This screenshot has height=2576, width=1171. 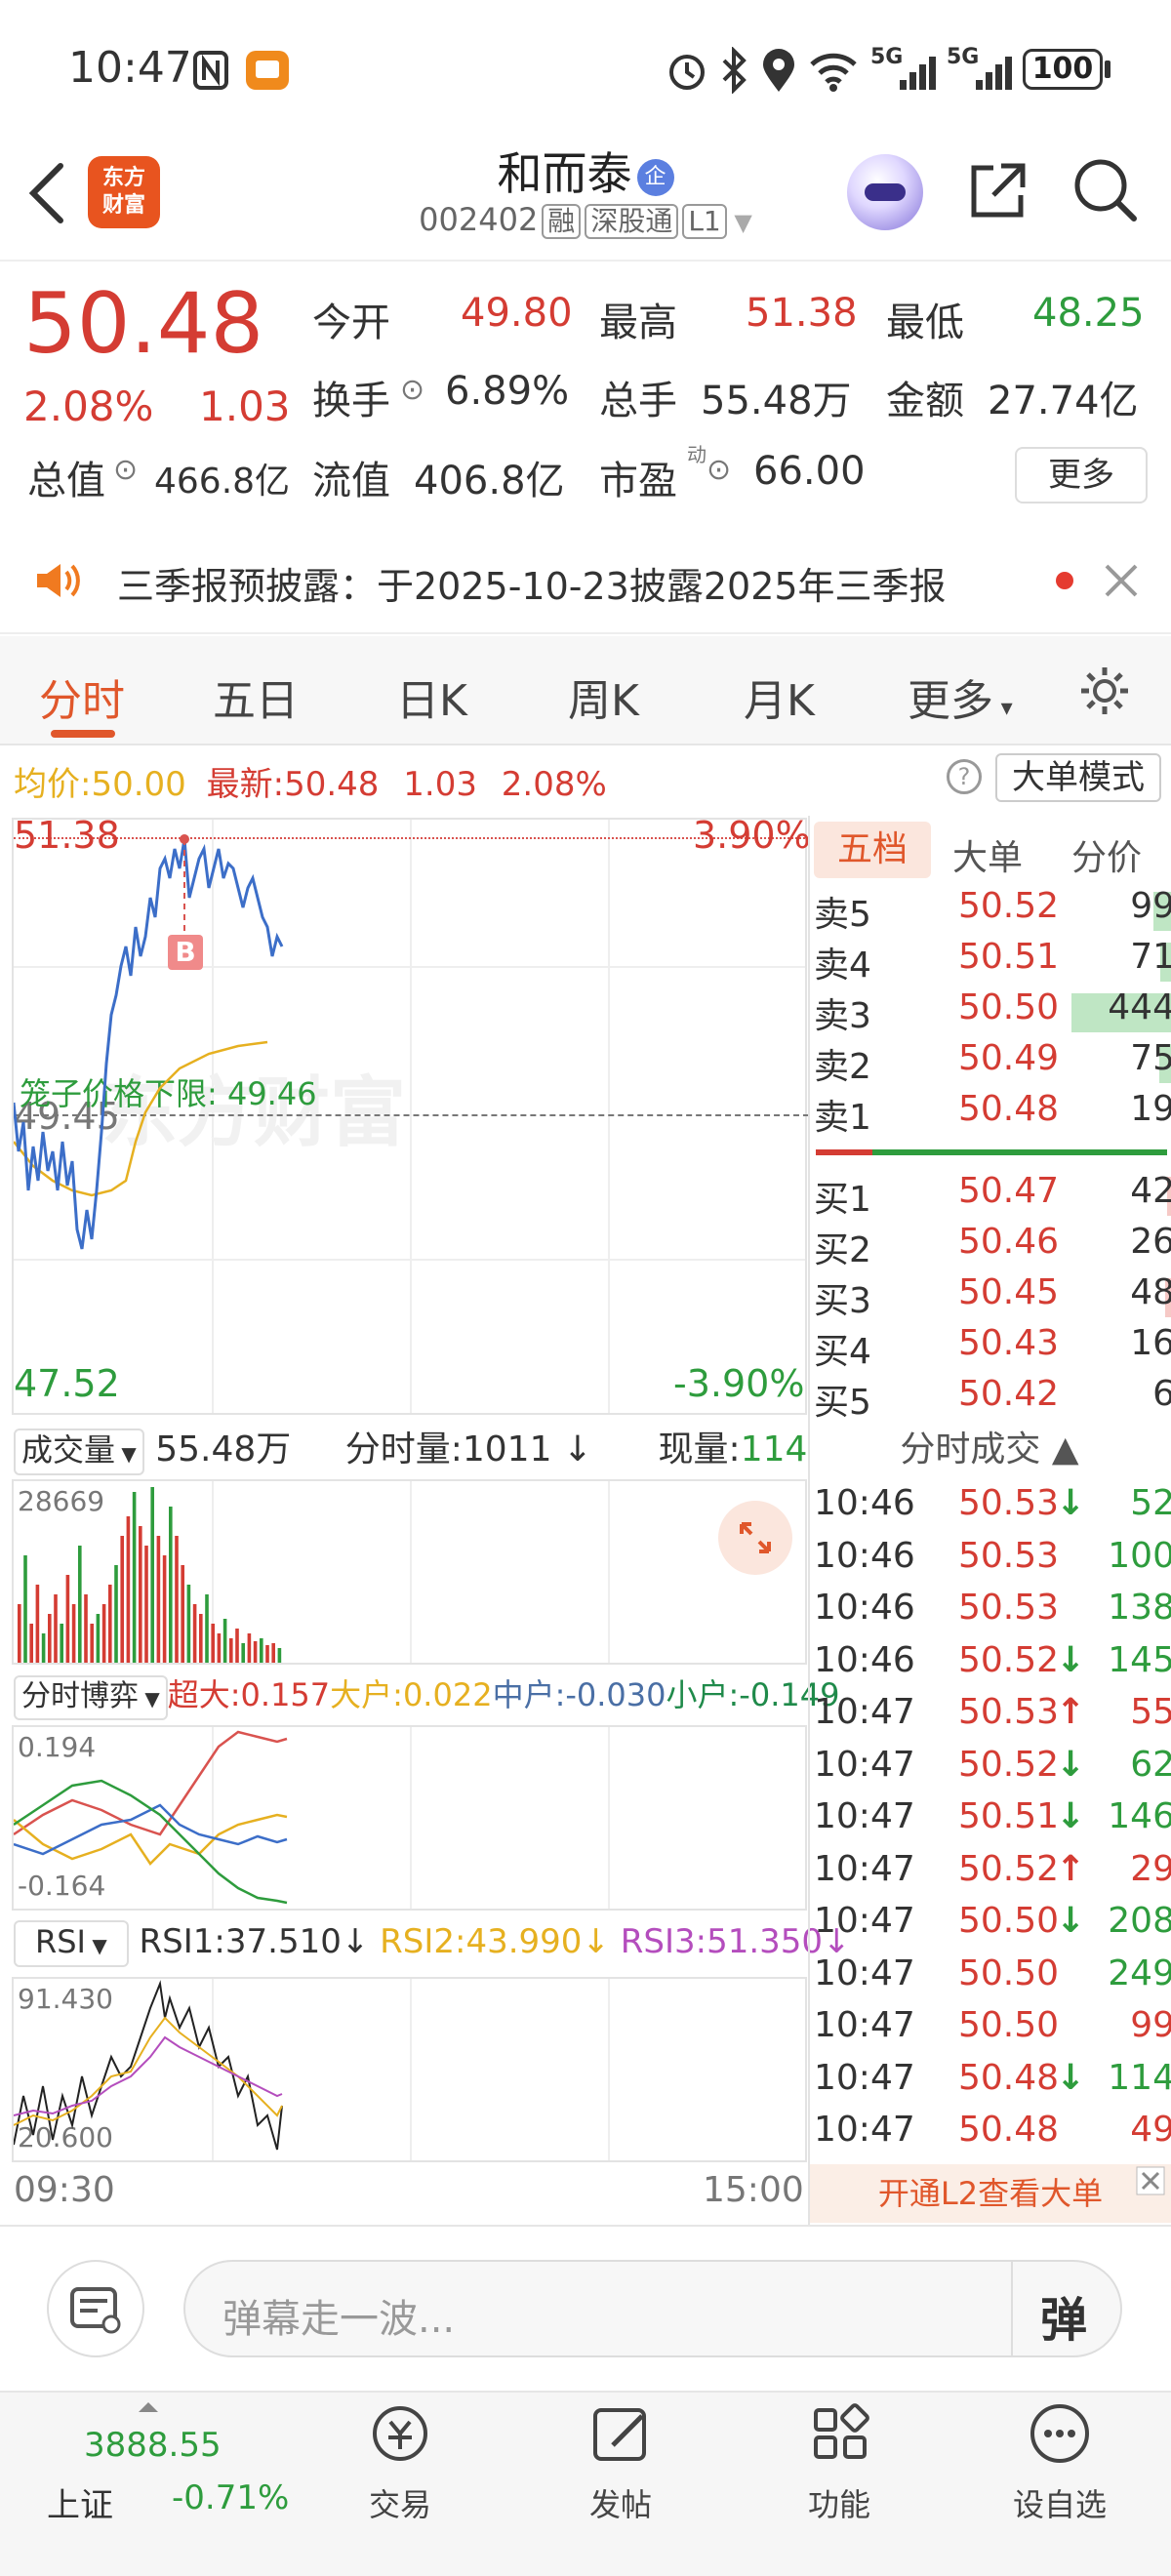 I want to click on bid-row: 买3 50.45 48, so click(x=992, y=1297).